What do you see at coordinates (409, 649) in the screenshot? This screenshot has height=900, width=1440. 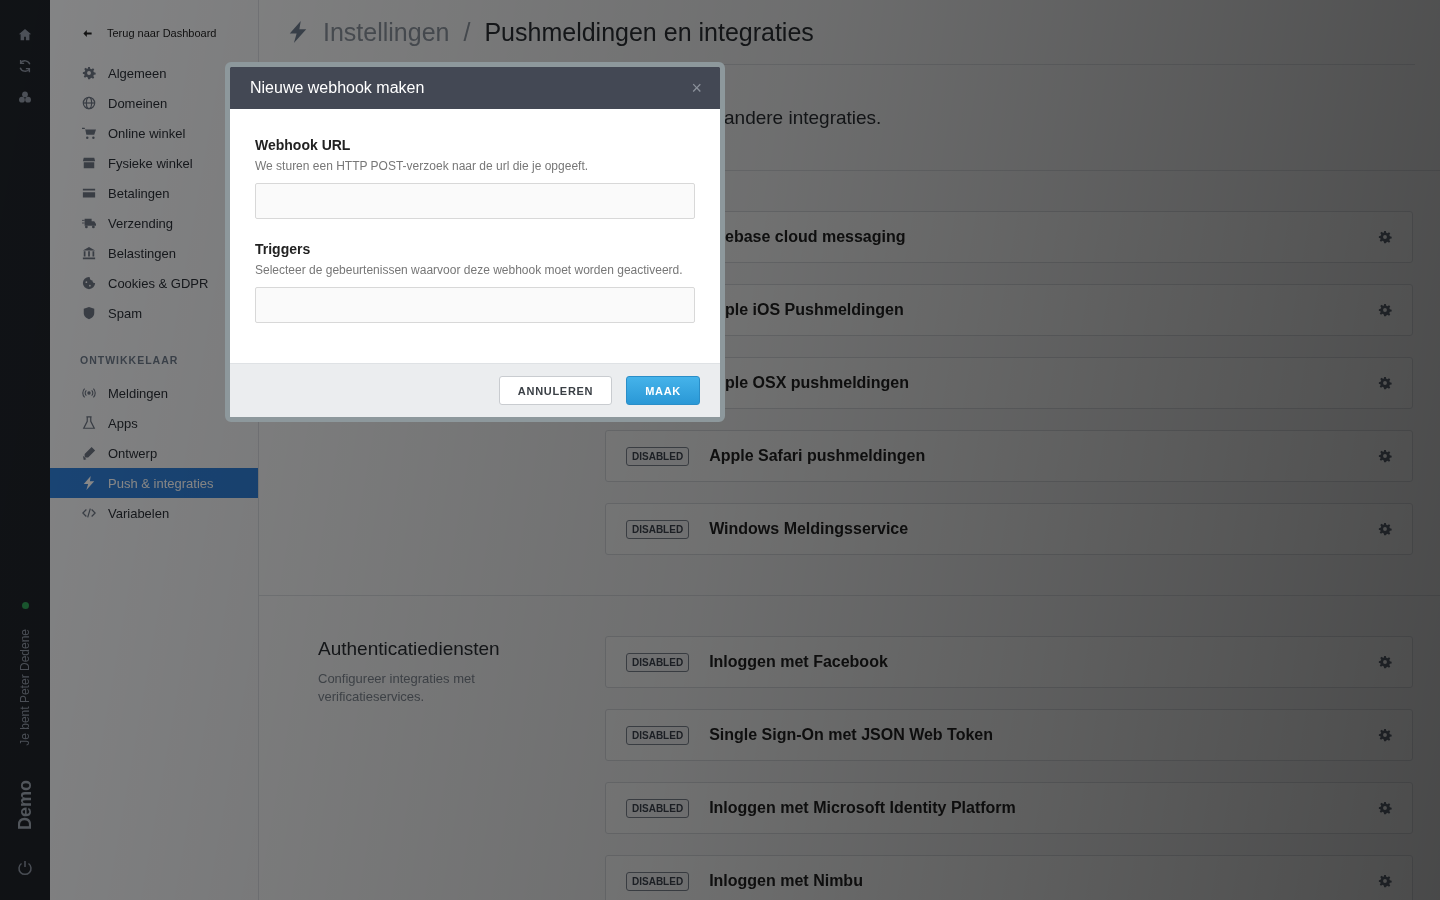 I see `section-title: Authenticatiediensten` at bounding box center [409, 649].